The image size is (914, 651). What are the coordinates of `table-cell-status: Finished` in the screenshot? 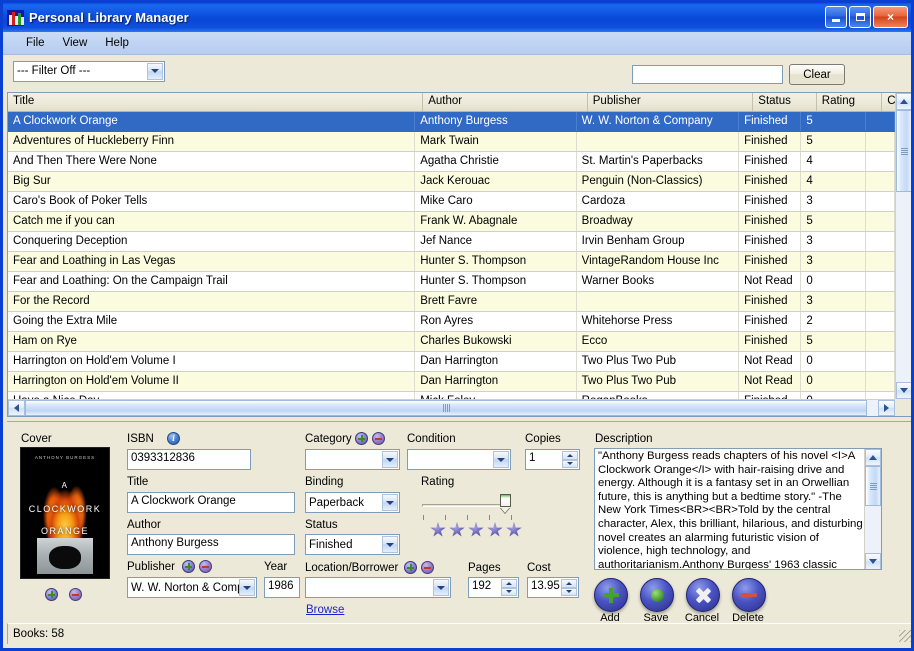 It's located at (770, 121).